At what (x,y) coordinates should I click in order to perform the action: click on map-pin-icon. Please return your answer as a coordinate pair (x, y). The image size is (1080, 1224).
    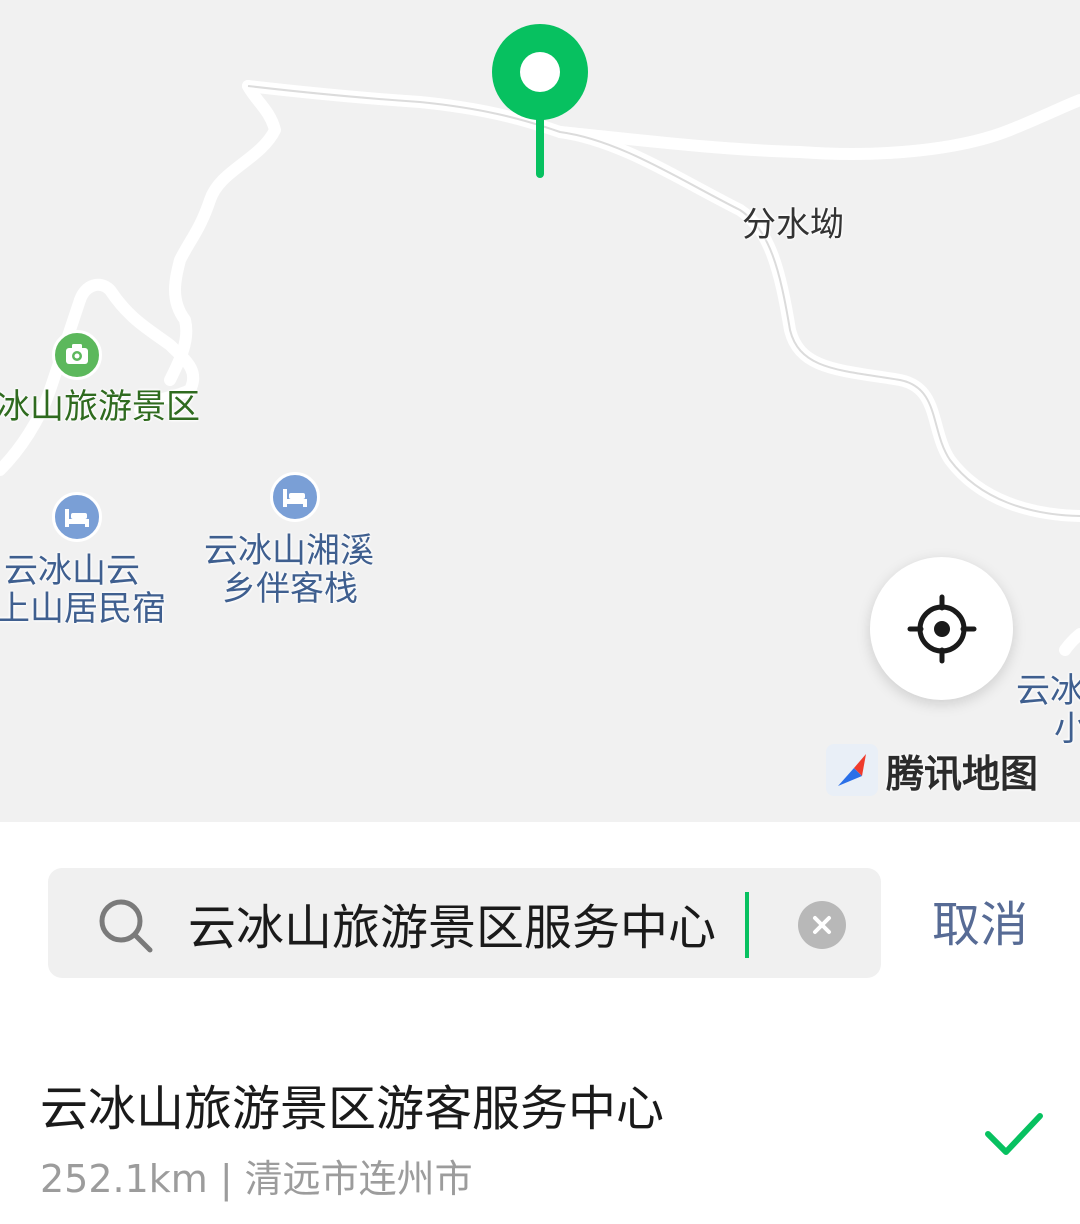
    Looking at the image, I should click on (540, 104).